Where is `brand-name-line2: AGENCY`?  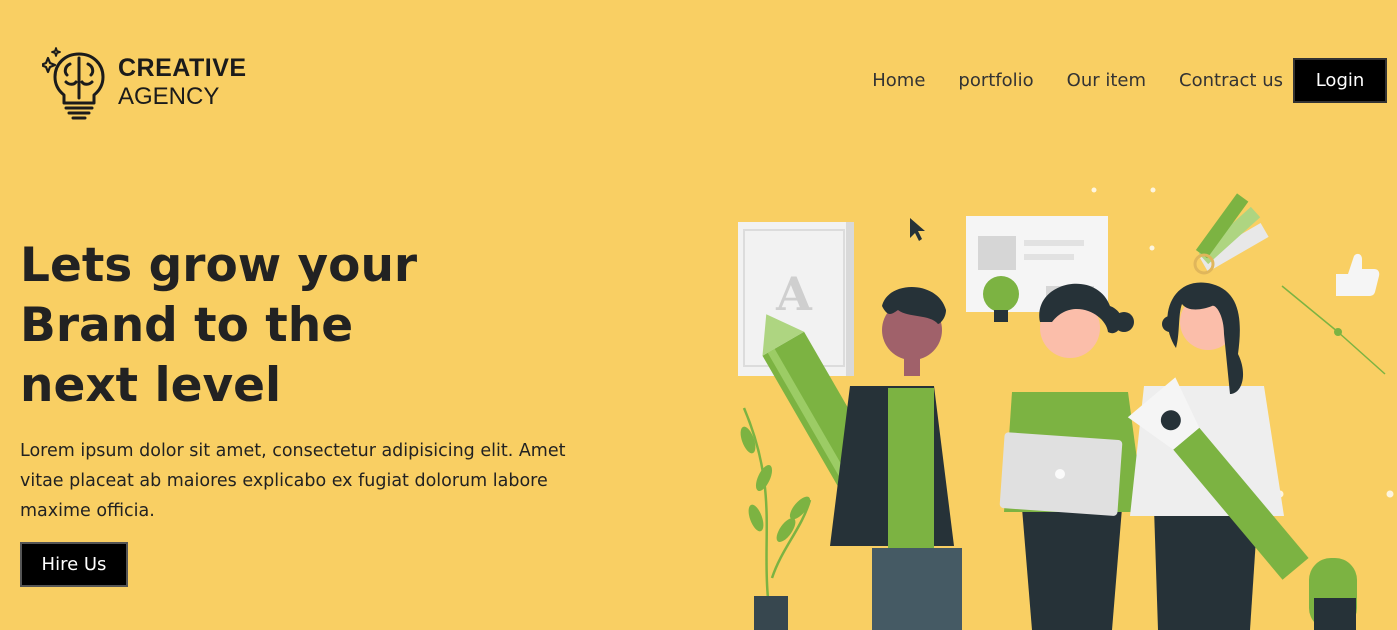
brand-name-line2: AGENCY is located at coordinates (169, 96).